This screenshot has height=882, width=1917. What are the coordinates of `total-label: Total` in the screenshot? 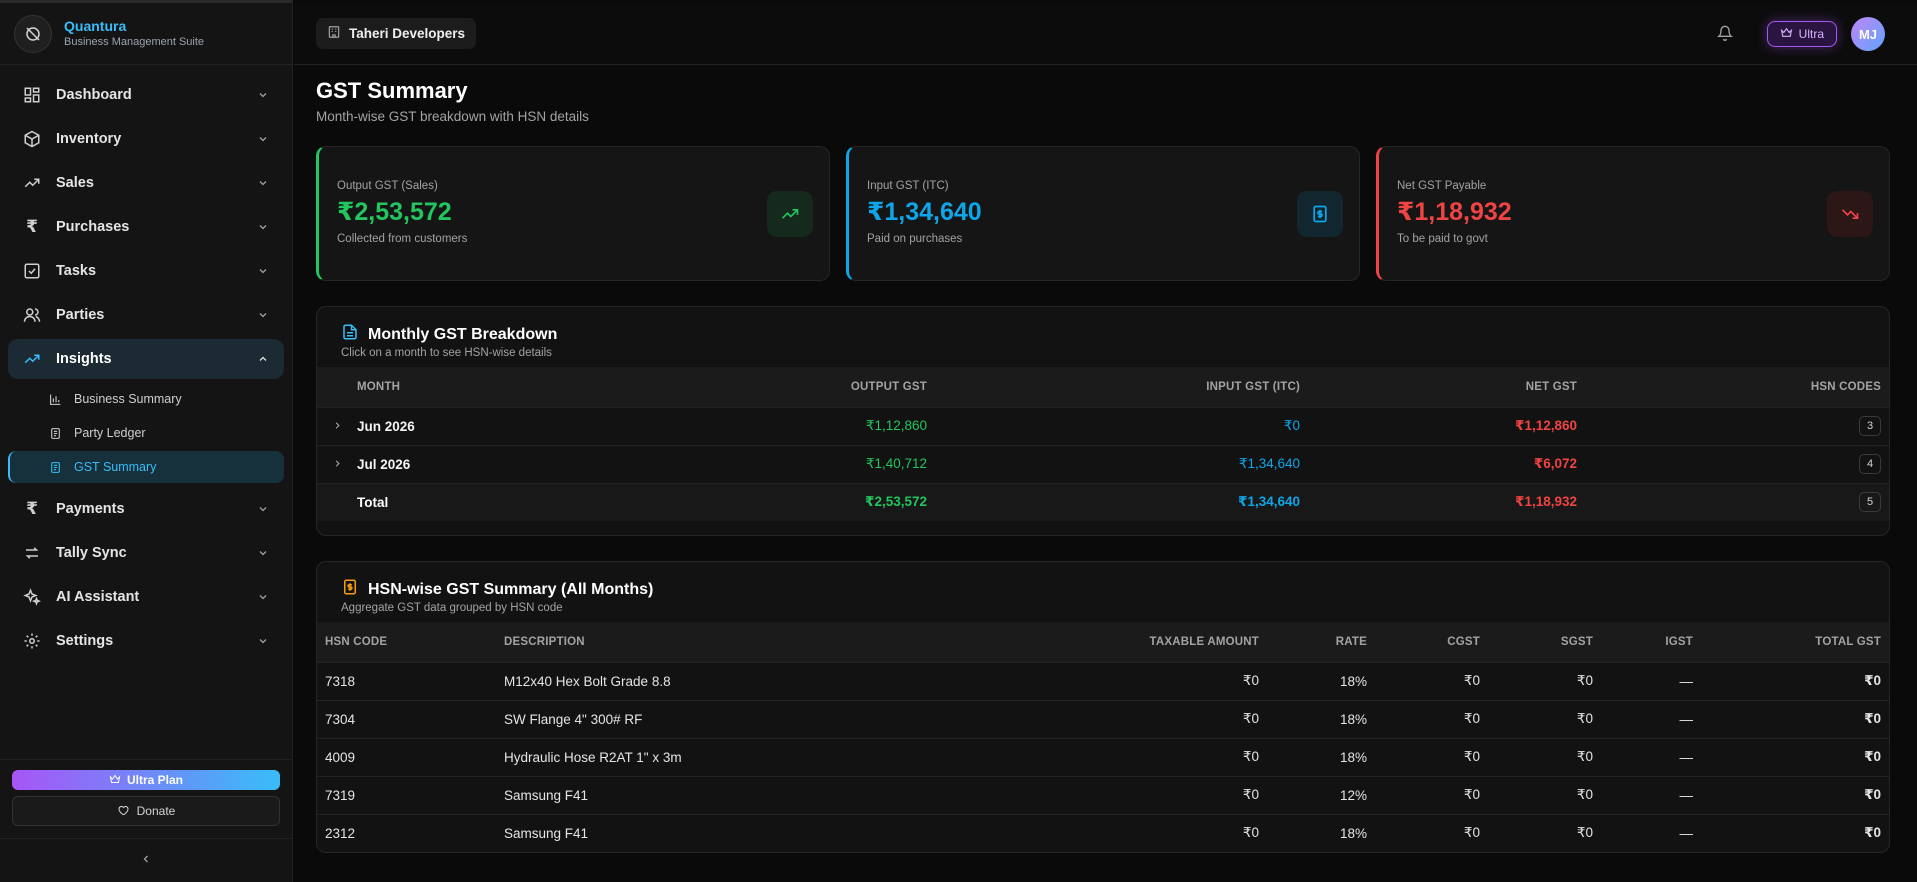 It's located at (482, 501).